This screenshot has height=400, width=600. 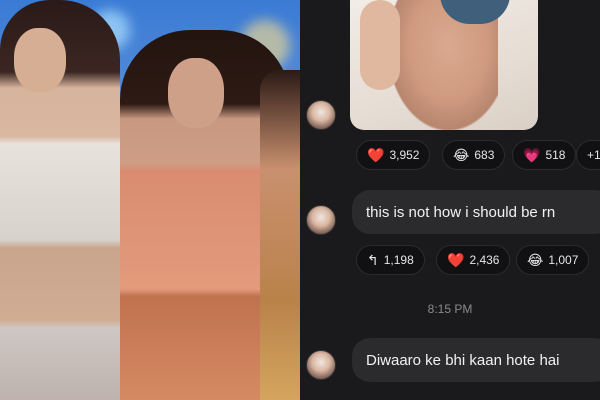 I want to click on reaction-count: +1, so click(x=593, y=155).